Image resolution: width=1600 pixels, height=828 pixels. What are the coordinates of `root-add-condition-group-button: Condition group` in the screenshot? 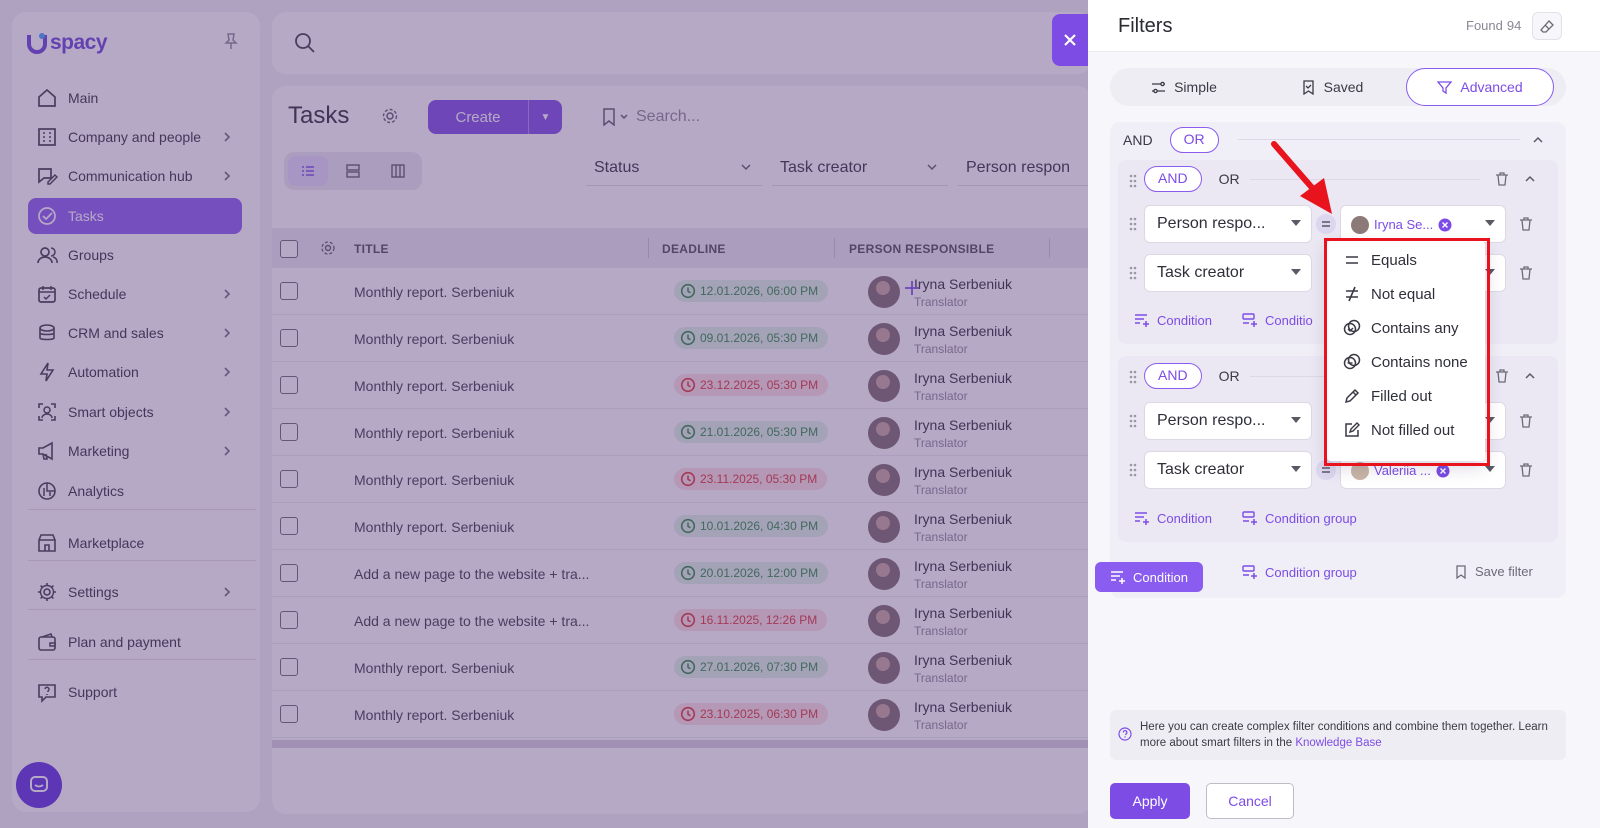 It's located at (1299, 572).